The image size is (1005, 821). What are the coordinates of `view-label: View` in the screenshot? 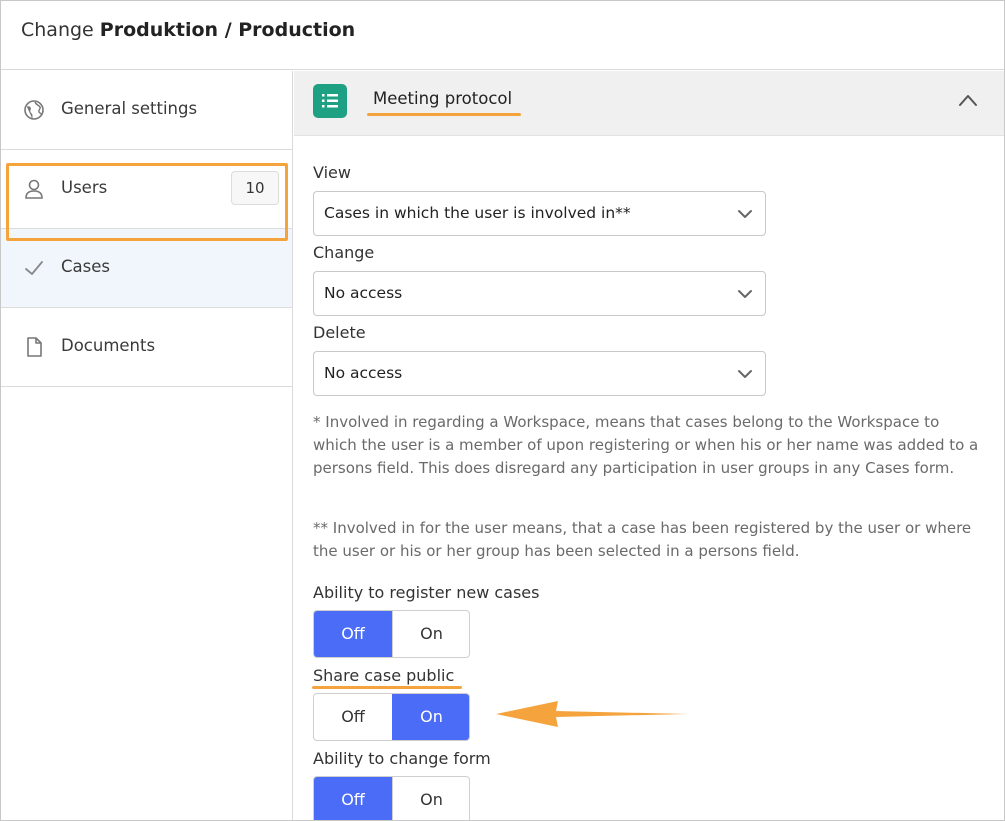 It's located at (332, 172).